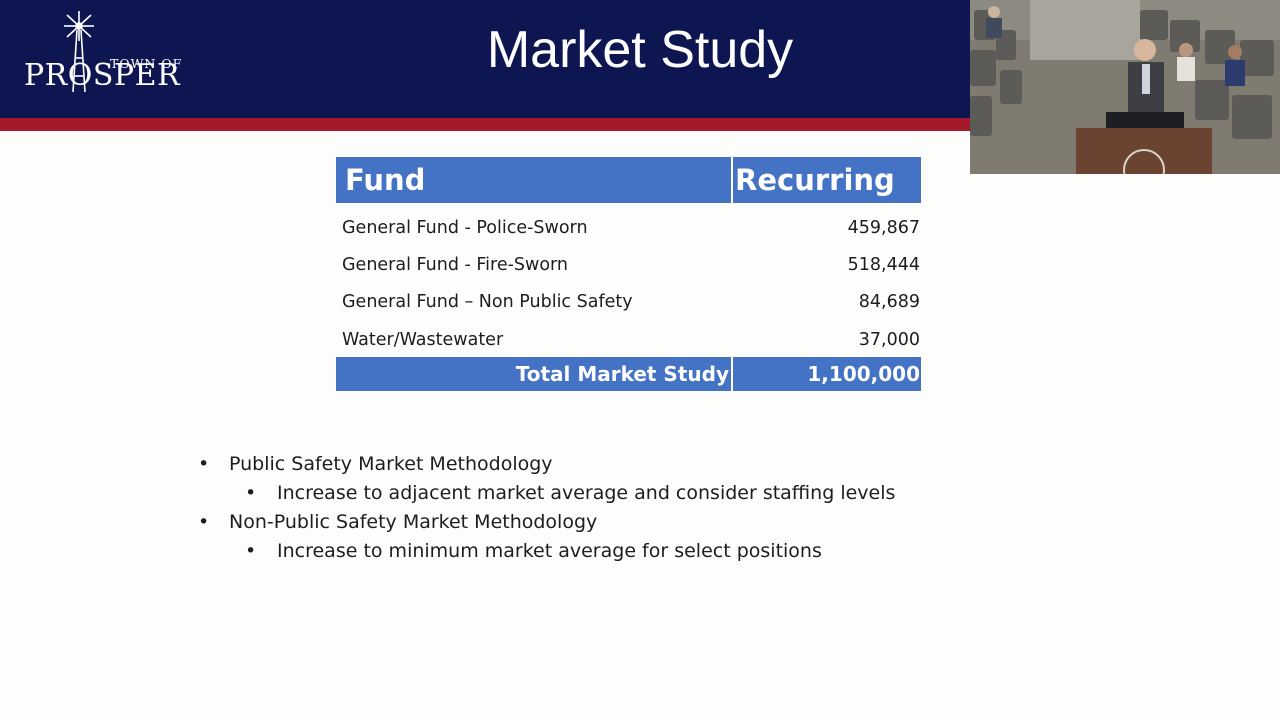  I want to click on fund-cell: General Fund – Non Public Safety, so click(487, 302).